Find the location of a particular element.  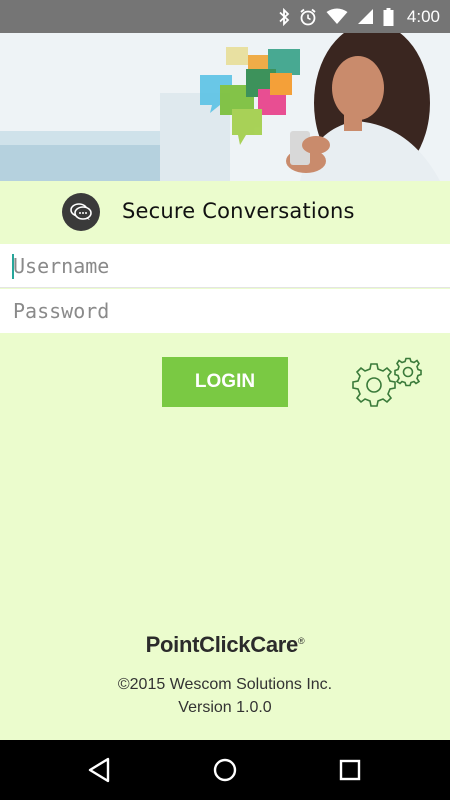

brand-registered-mark: ® is located at coordinates (301, 641).